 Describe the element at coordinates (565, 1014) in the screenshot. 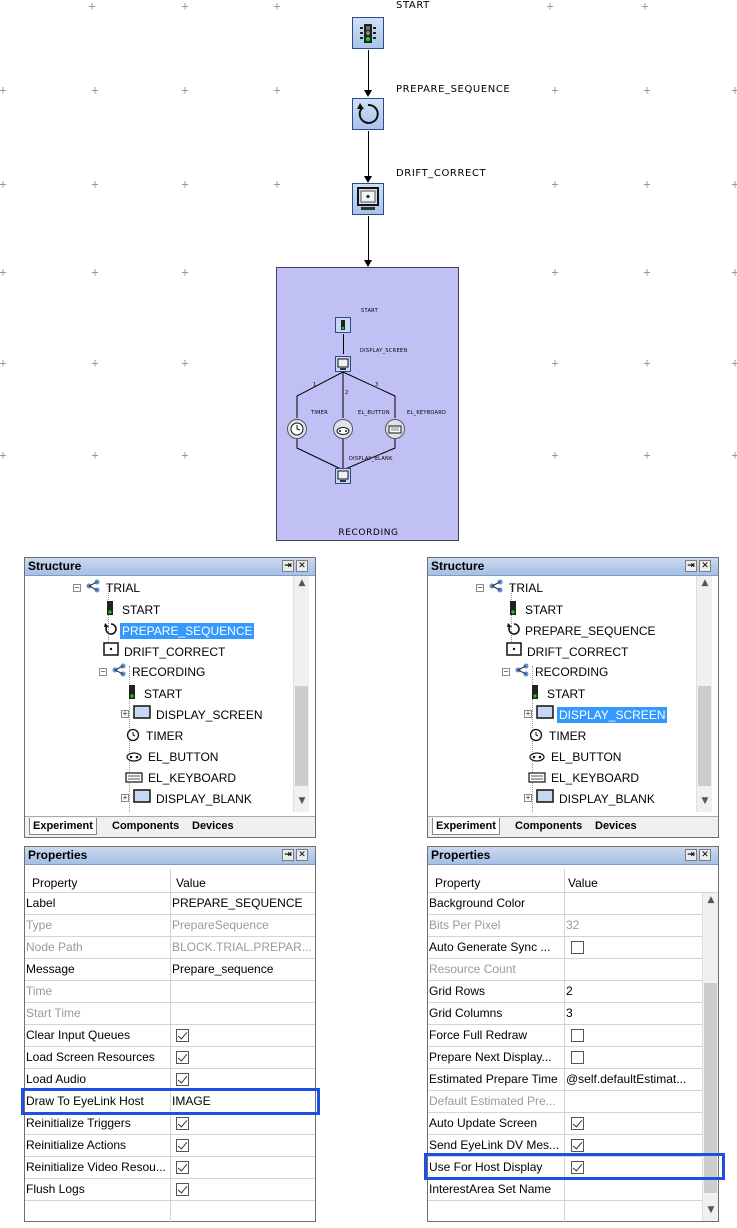

I see `property-row: Grid Columns 3` at that location.